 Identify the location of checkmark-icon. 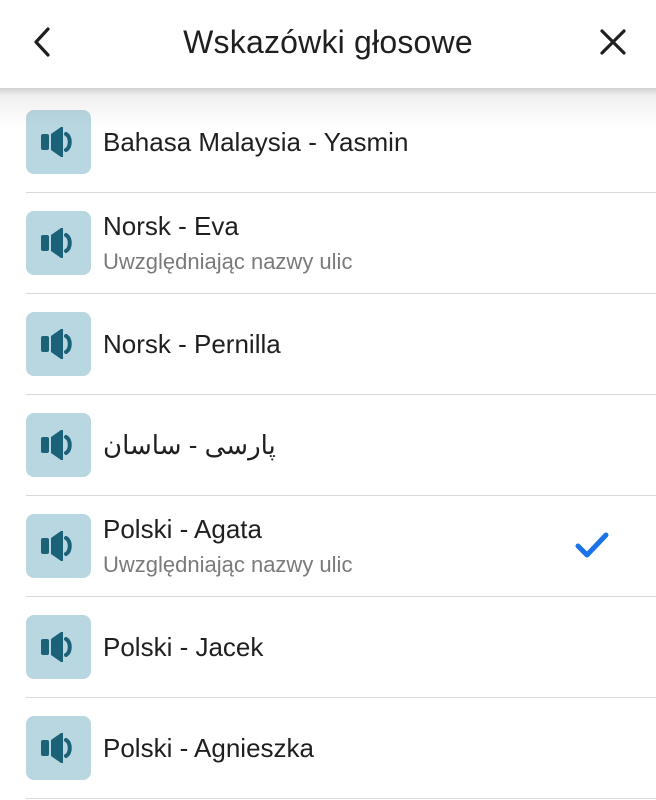
(592, 545).